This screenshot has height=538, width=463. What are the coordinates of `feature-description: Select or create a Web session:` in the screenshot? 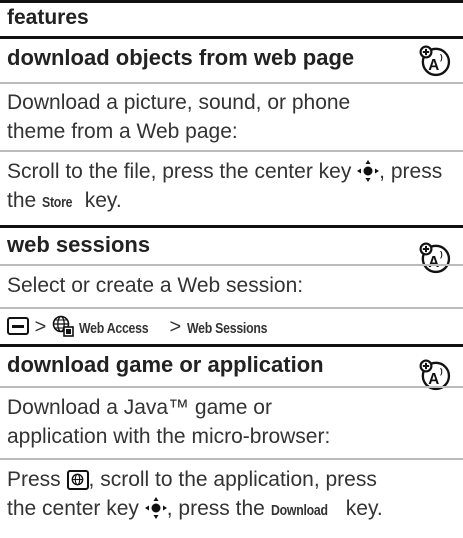 It's located at (155, 285).